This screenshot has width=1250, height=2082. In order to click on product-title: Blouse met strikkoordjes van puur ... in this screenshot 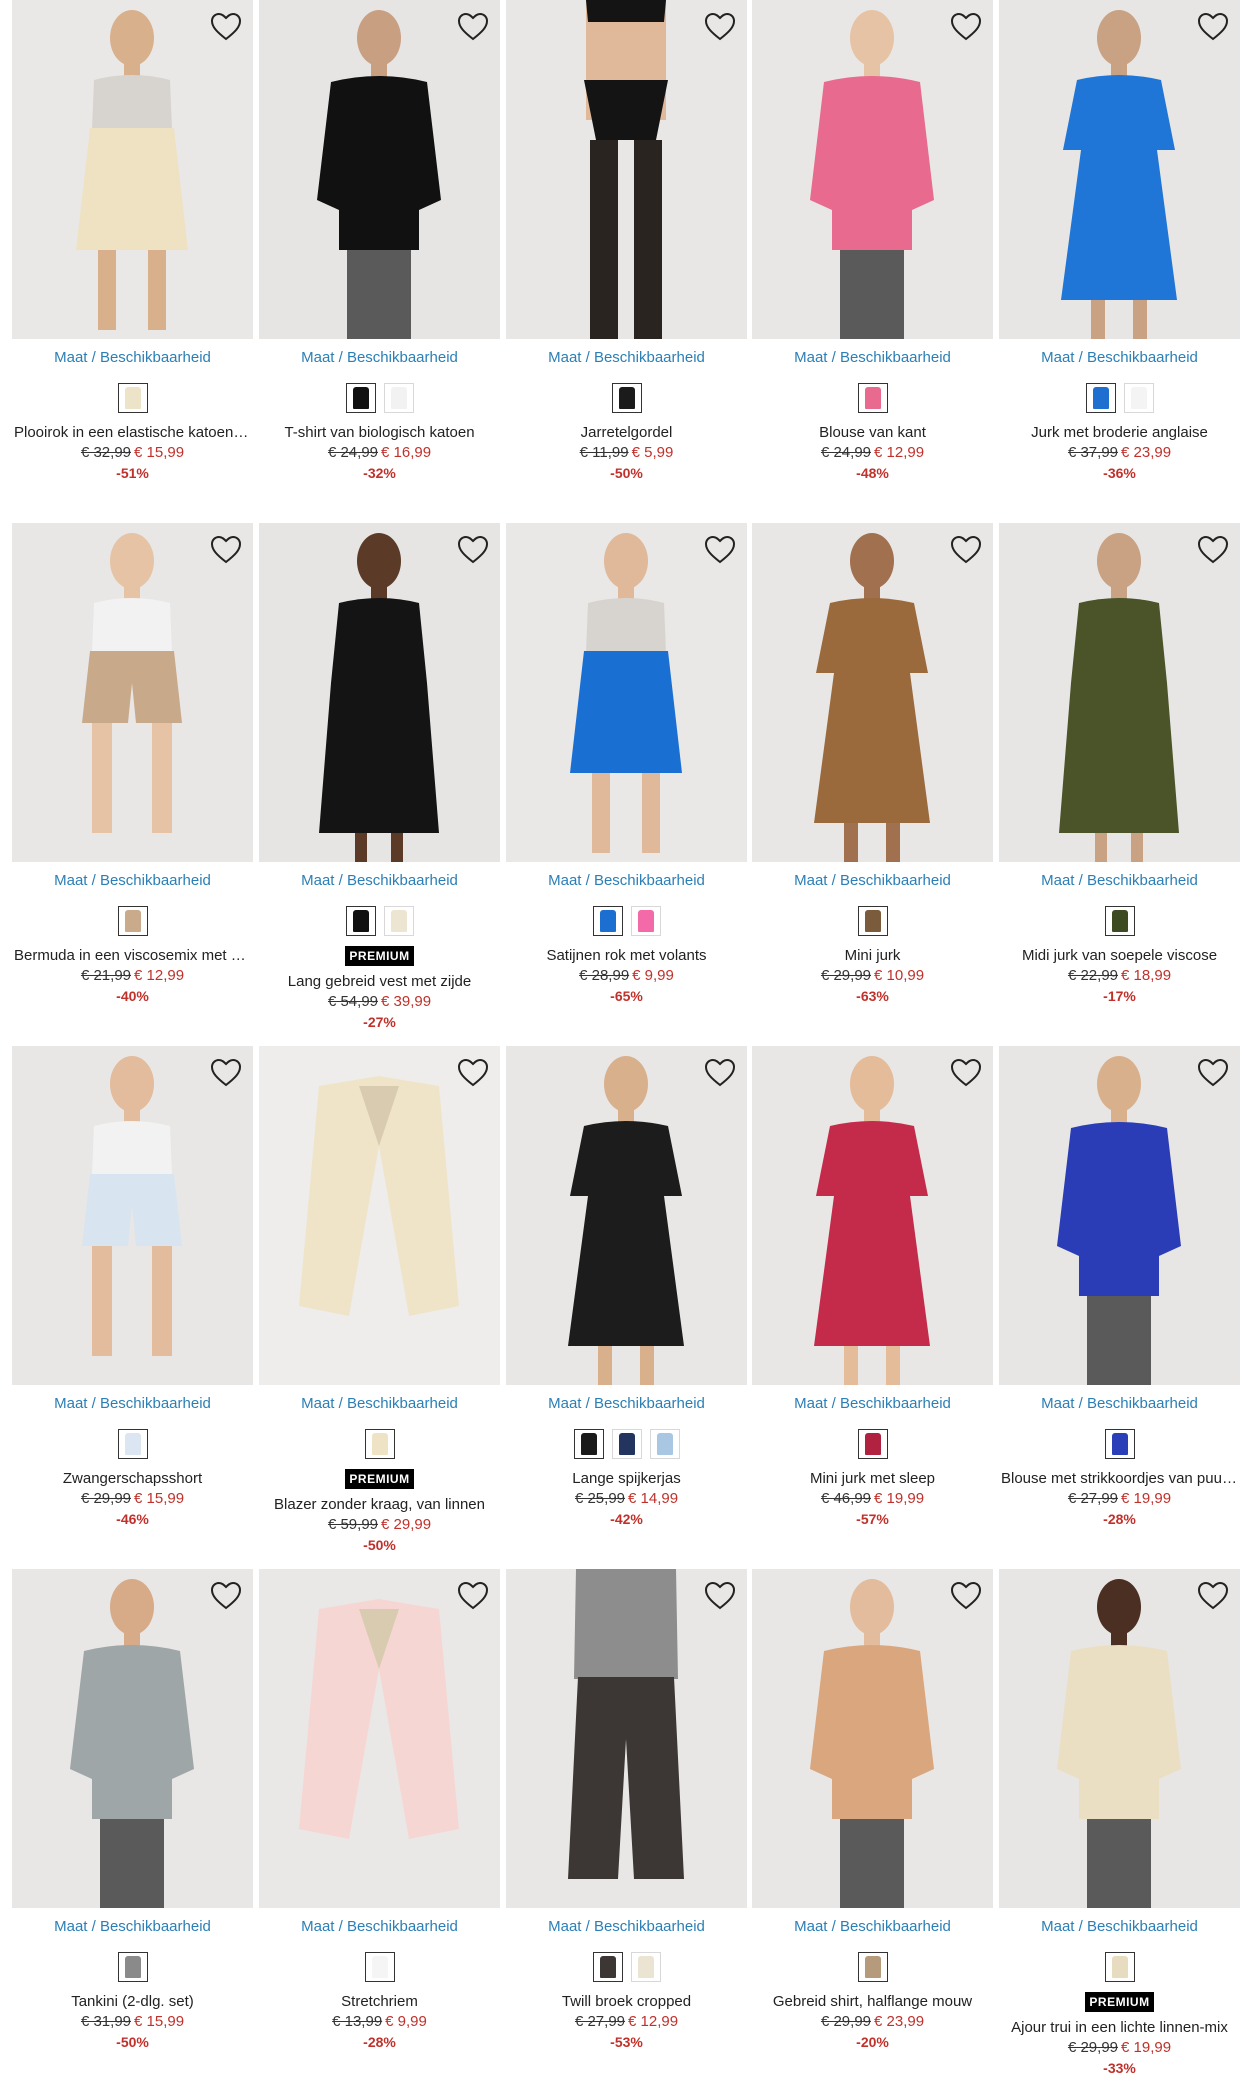, I will do `click(1119, 1479)`.